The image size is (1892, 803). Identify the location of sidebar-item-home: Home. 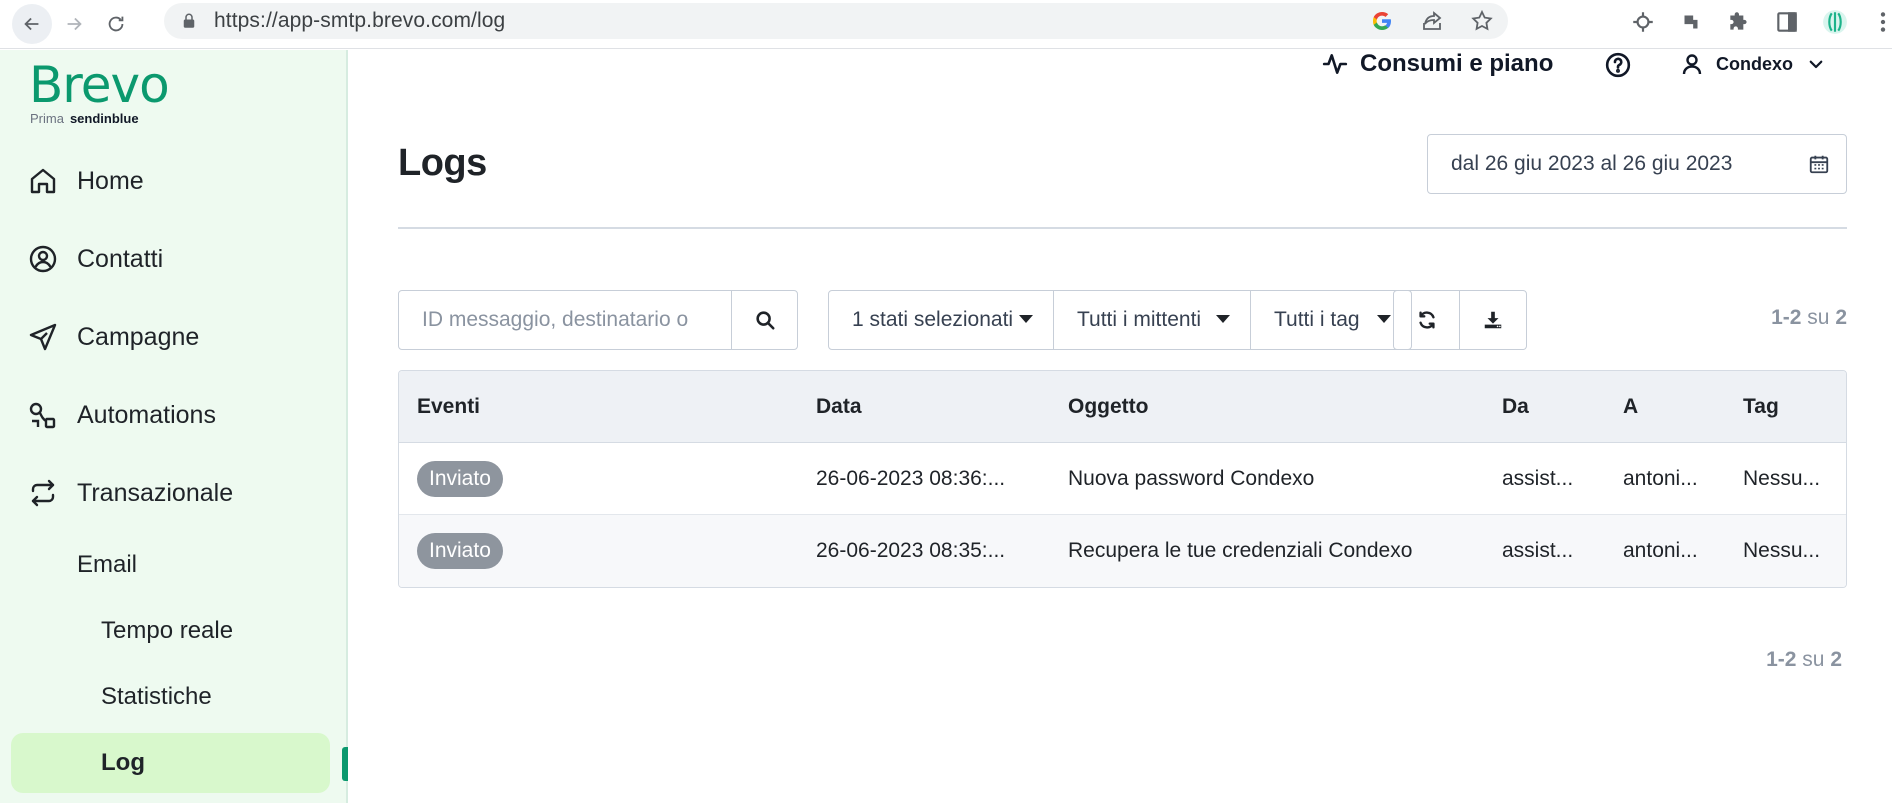
(174, 181).